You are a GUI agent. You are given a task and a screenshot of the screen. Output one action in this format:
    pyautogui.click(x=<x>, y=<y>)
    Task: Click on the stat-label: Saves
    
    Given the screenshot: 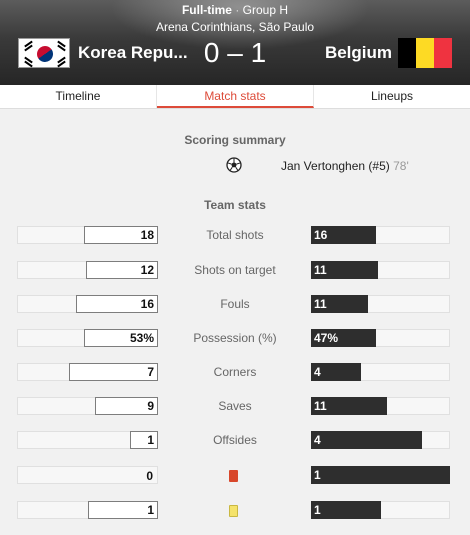 What is the action you would take?
    pyautogui.click(x=235, y=406)
    